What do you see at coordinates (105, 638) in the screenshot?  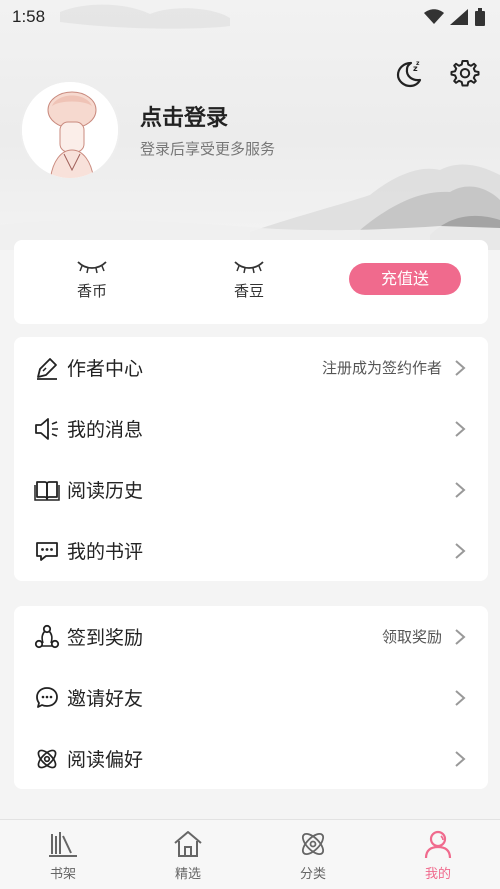 I see `menu-label: 签到奖励` at bounding box center [105, 638].